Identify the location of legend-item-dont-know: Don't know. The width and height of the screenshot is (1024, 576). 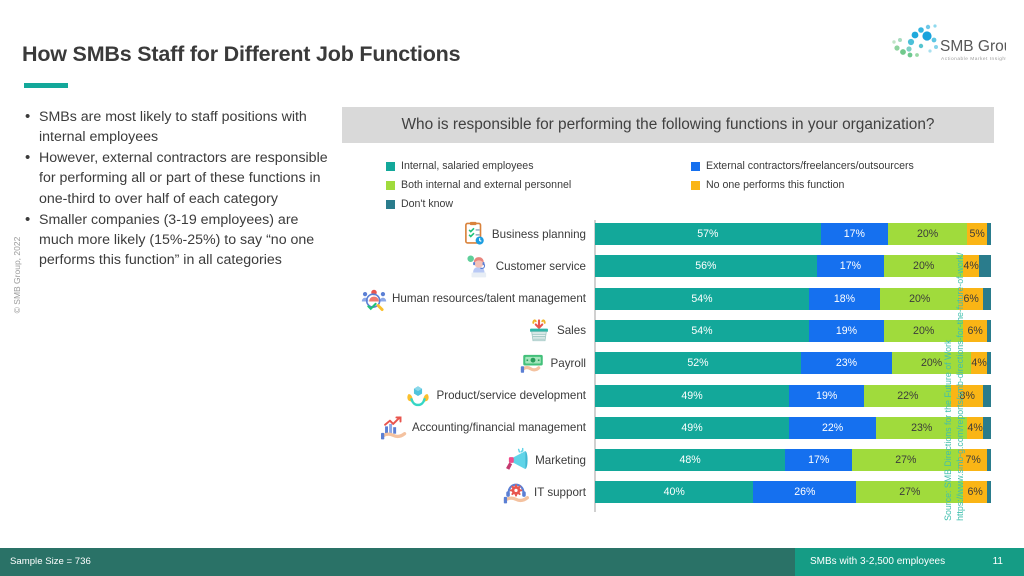
(419, 204).